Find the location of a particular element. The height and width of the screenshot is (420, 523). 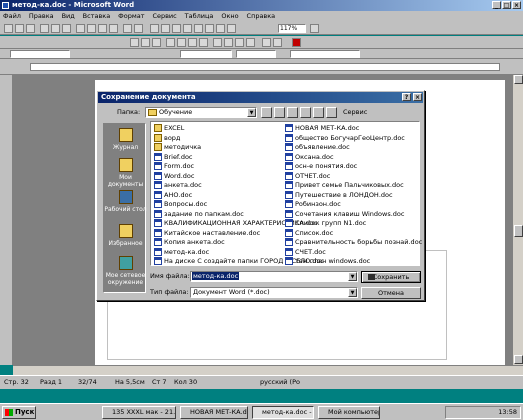

font-size-box is located at coordinates (256, 54).